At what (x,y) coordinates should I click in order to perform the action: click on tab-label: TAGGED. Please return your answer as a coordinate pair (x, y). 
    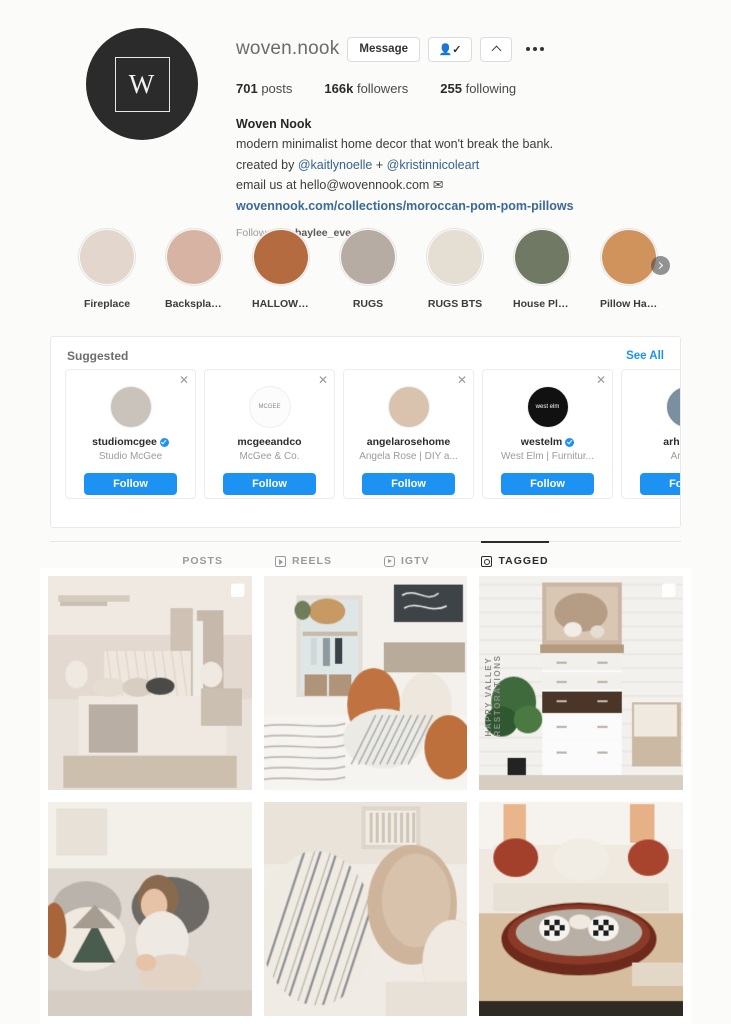
    Looking at the image, I should click on (523, 561).